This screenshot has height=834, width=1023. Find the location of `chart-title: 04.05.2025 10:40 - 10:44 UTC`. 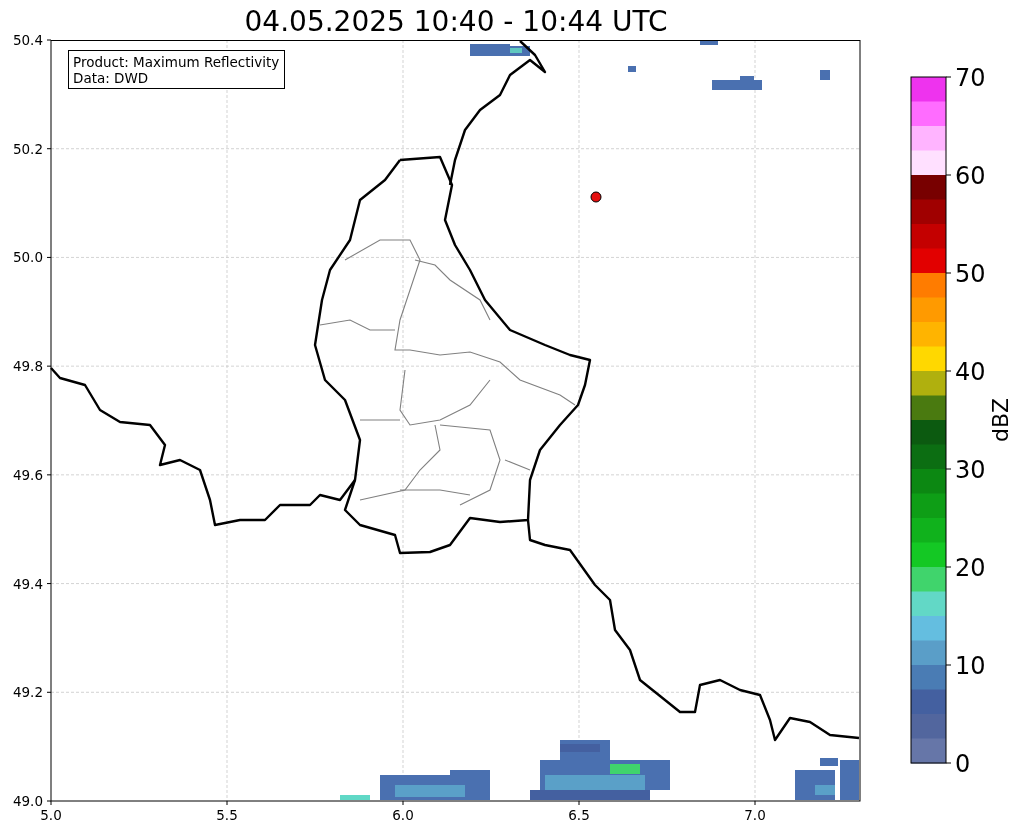

chart-title: 04.05.2025 10:40 - 10:44 UTC is located at coordinates (456, 17).